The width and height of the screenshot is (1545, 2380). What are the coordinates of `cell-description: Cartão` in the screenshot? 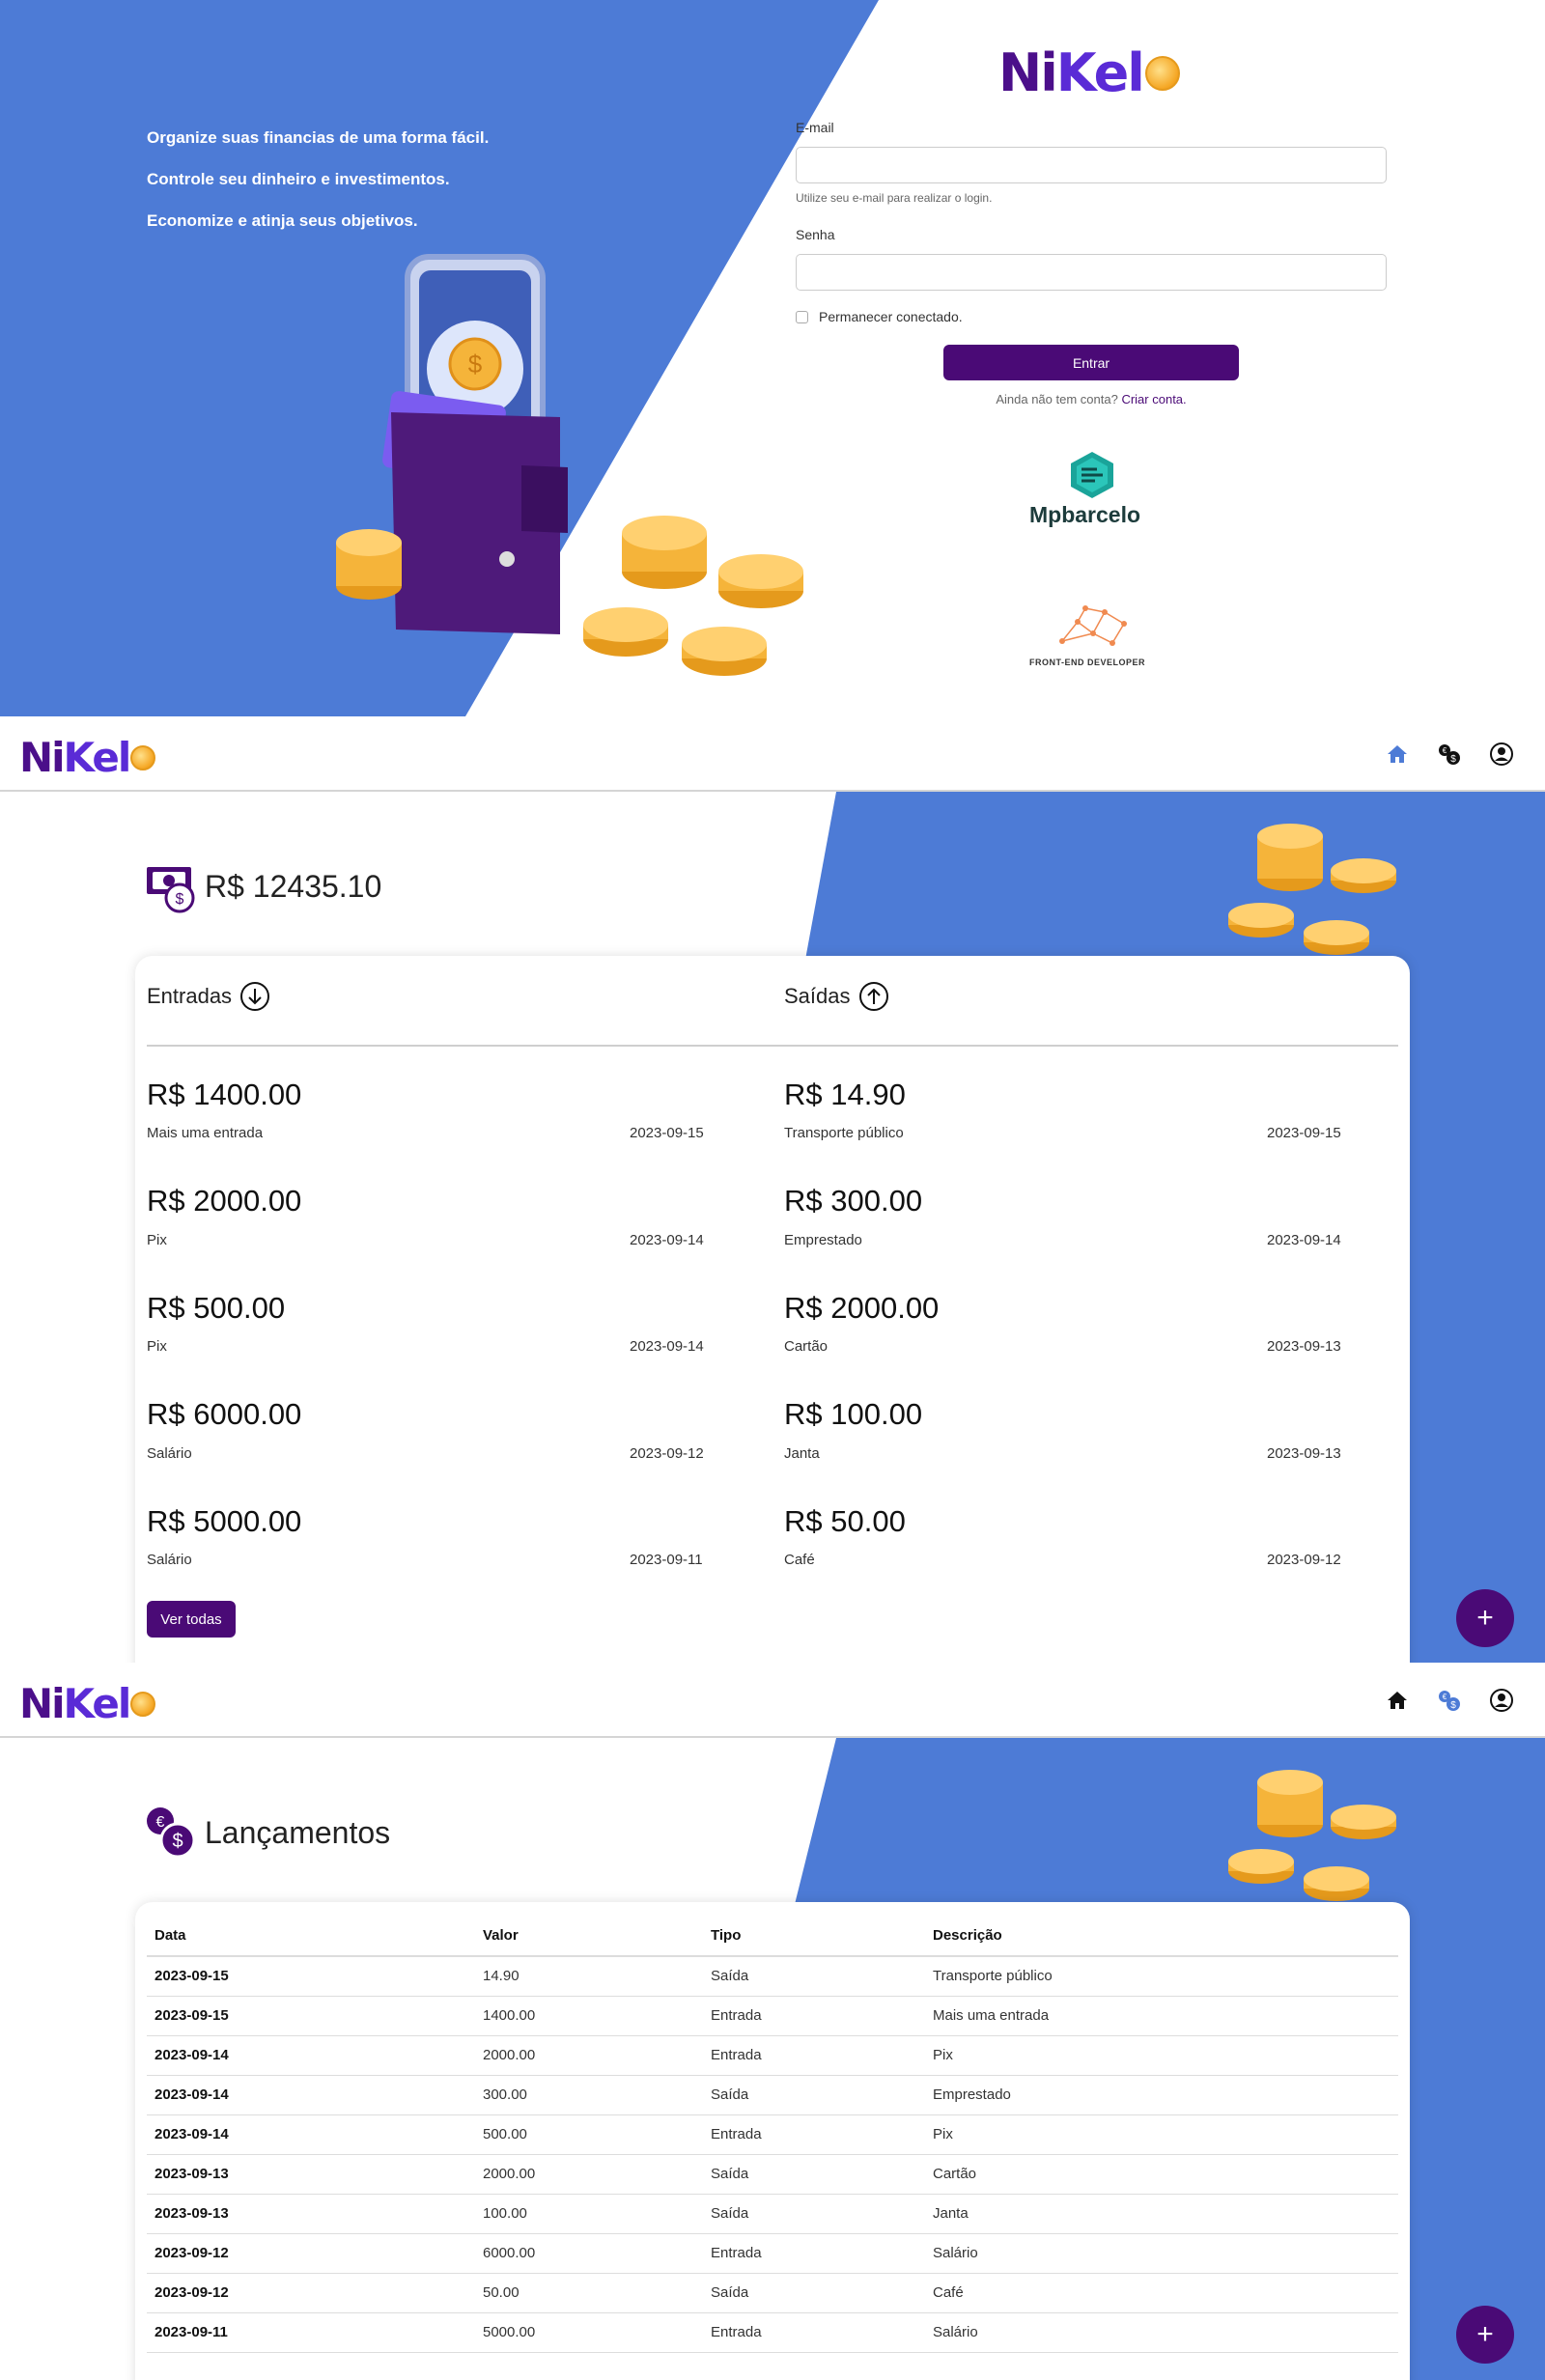 It's located at (1161, 2175).